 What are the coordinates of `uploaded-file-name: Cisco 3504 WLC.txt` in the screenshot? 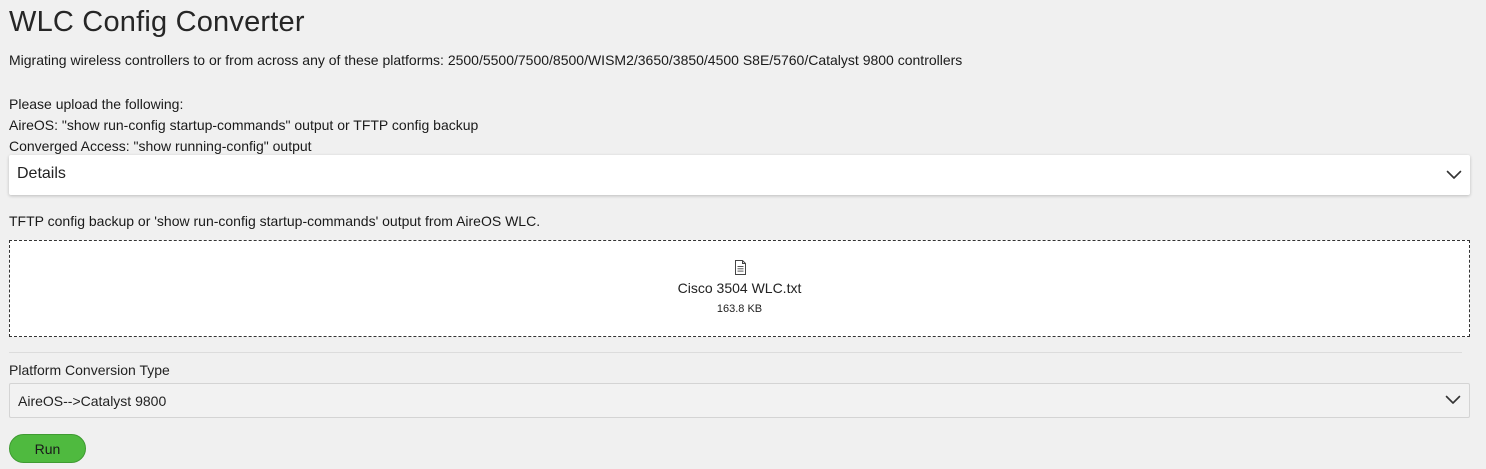 It's located at (739, 288).